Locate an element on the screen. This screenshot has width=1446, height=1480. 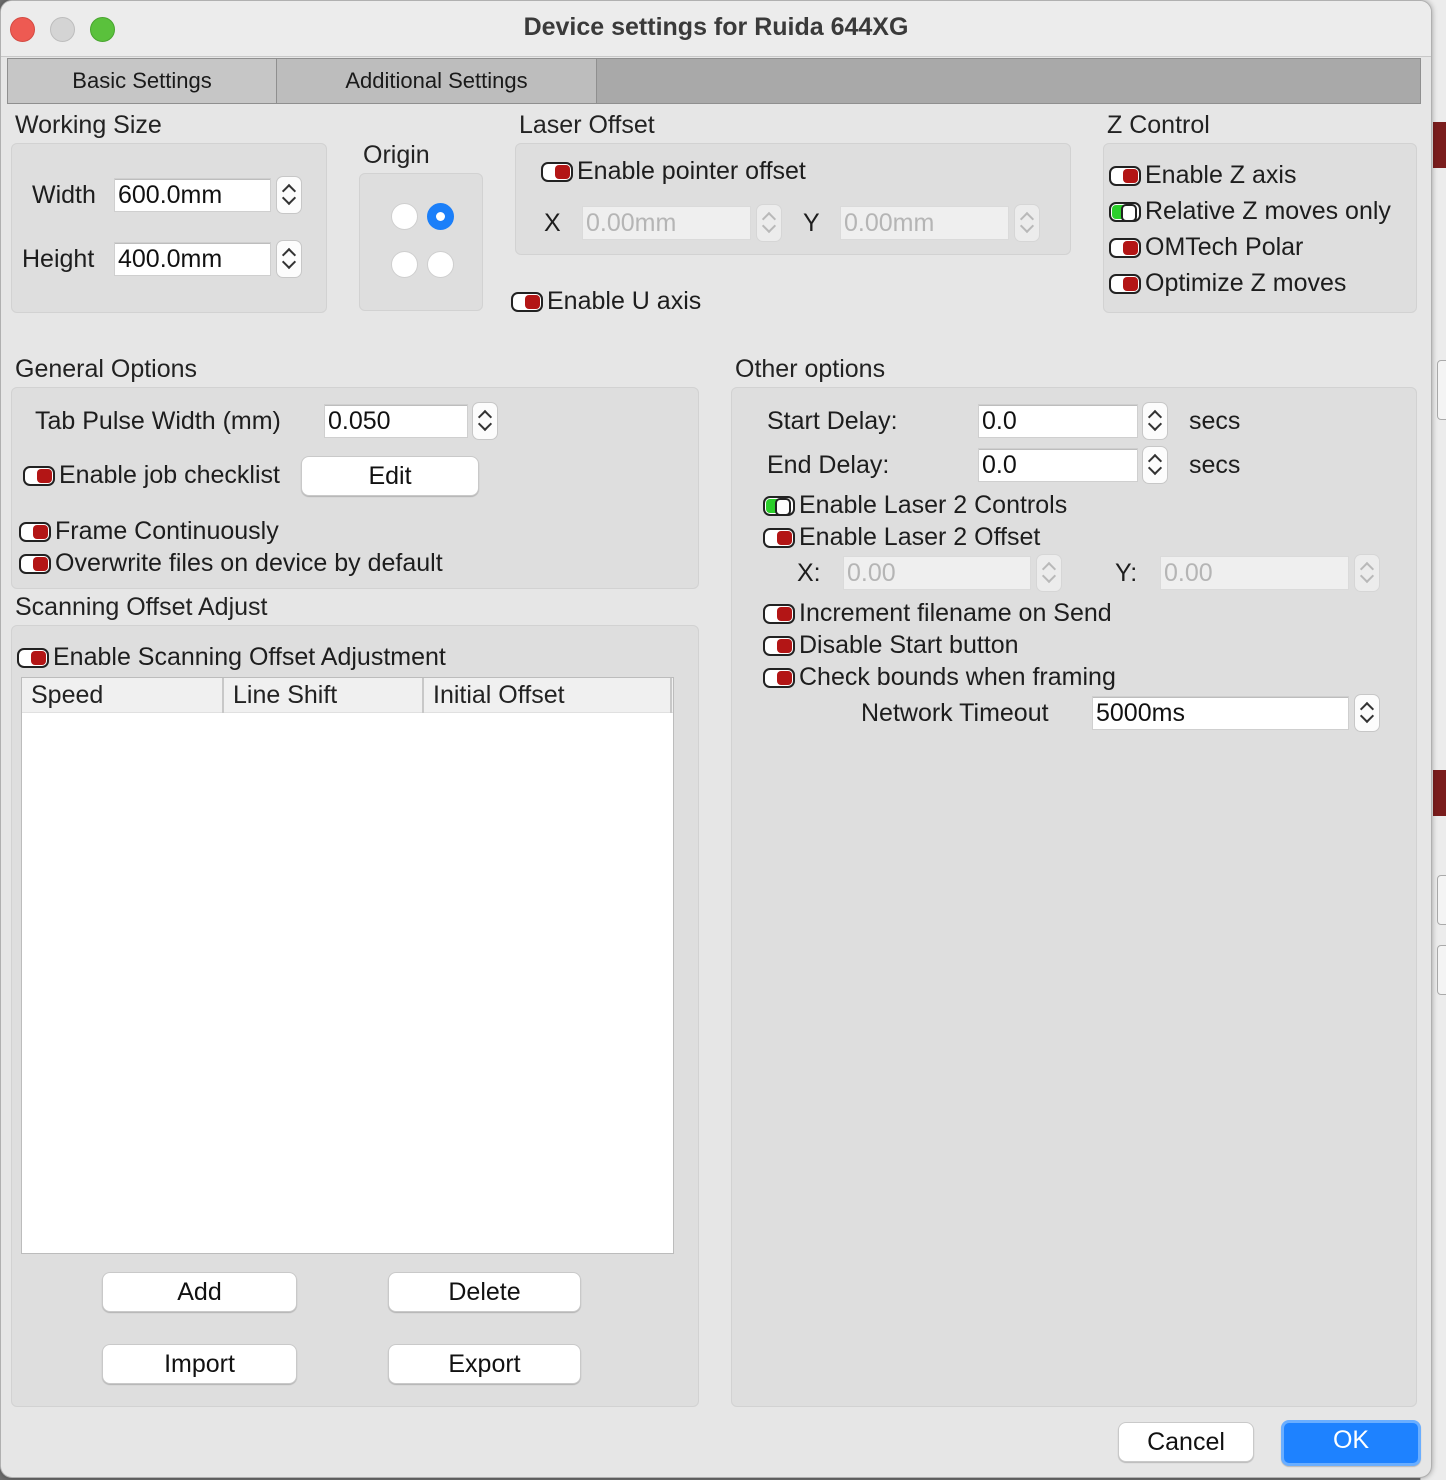
tab-bar: Basic Settings Additional Settings is located at coordinates (714, 81).